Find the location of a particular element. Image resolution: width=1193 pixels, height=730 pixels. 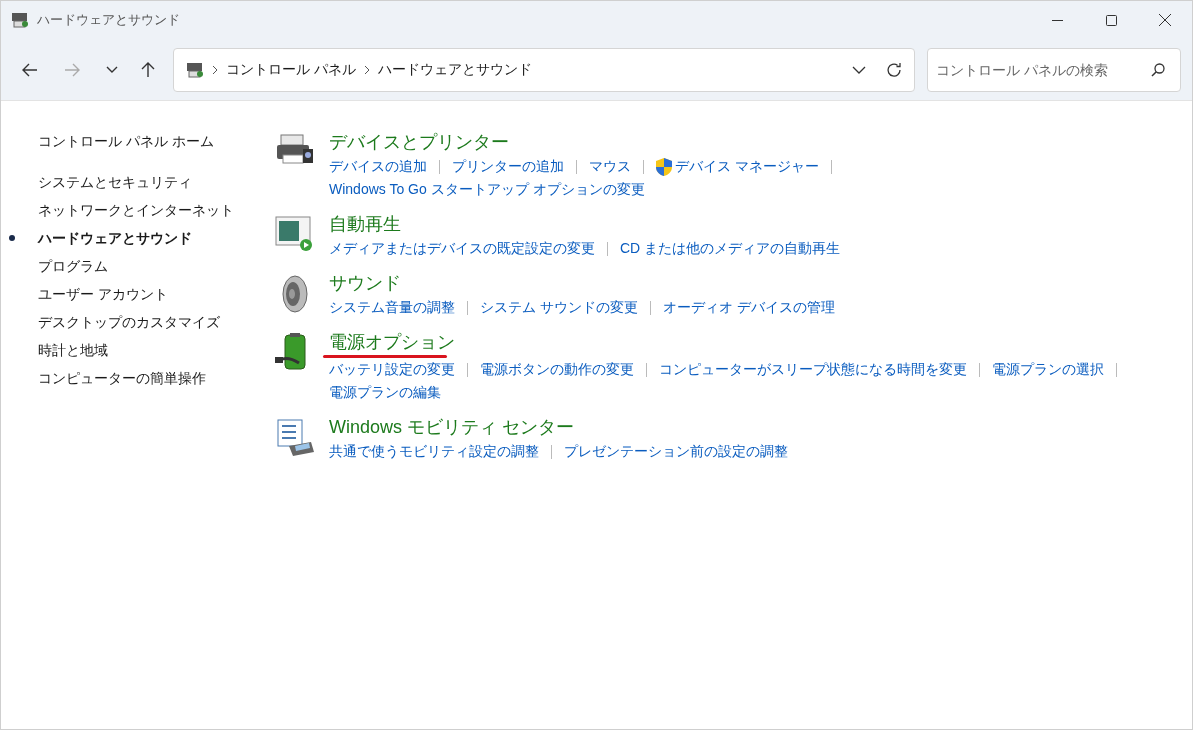

task-link: オーディオ デバイスの管理 is located at coordinates (748, 307).